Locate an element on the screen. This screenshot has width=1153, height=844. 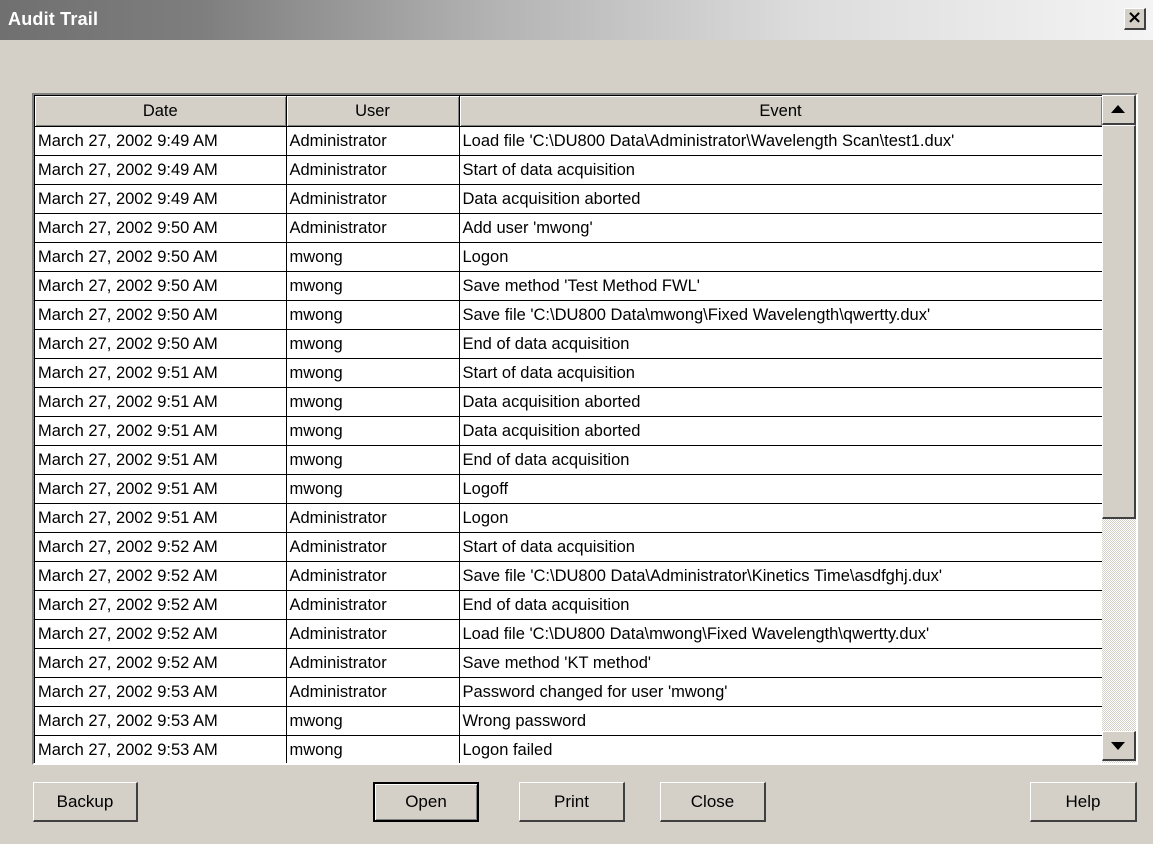
scroll-thumb is located at coordinates (1119, 322).